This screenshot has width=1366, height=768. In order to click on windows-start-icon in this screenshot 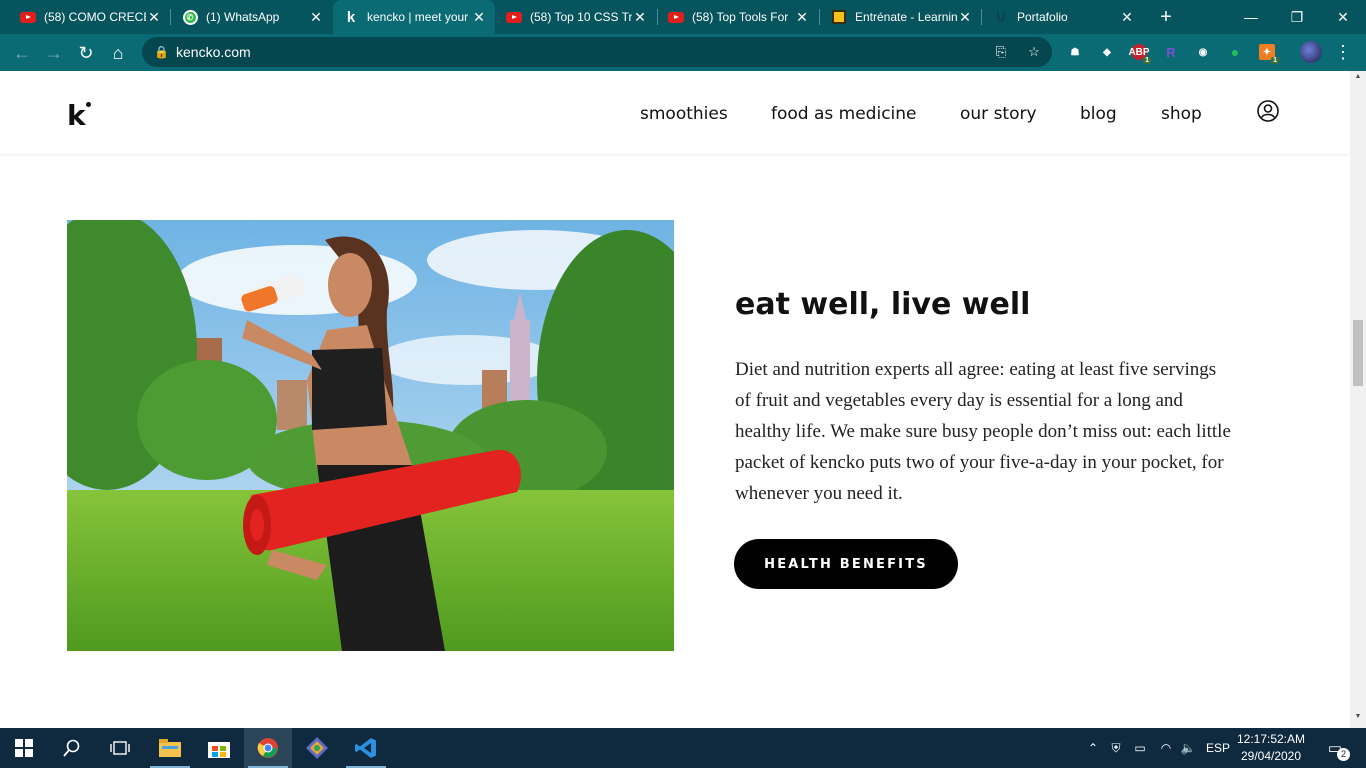, I will do `click(24, 748)`.